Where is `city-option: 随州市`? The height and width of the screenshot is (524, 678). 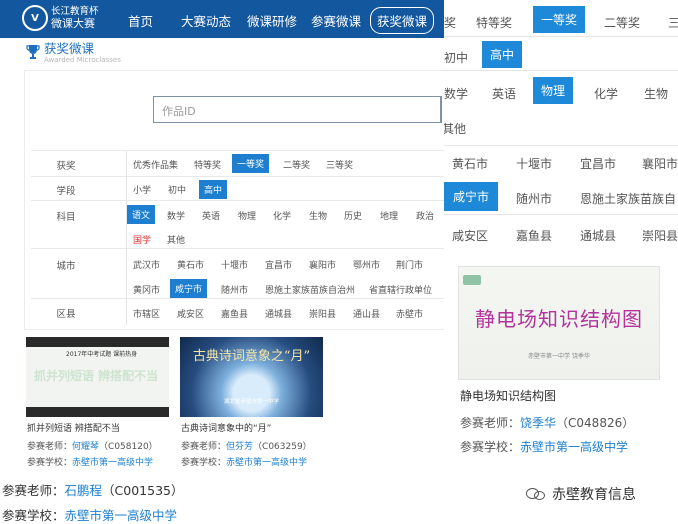 city-option: 随州市 is located at coordinates (234, 289).